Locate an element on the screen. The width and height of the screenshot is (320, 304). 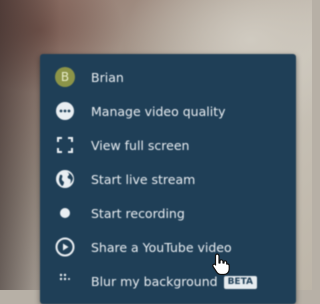
menu-item-view-full-screen: View full screen is located at coordinates (168, 145).